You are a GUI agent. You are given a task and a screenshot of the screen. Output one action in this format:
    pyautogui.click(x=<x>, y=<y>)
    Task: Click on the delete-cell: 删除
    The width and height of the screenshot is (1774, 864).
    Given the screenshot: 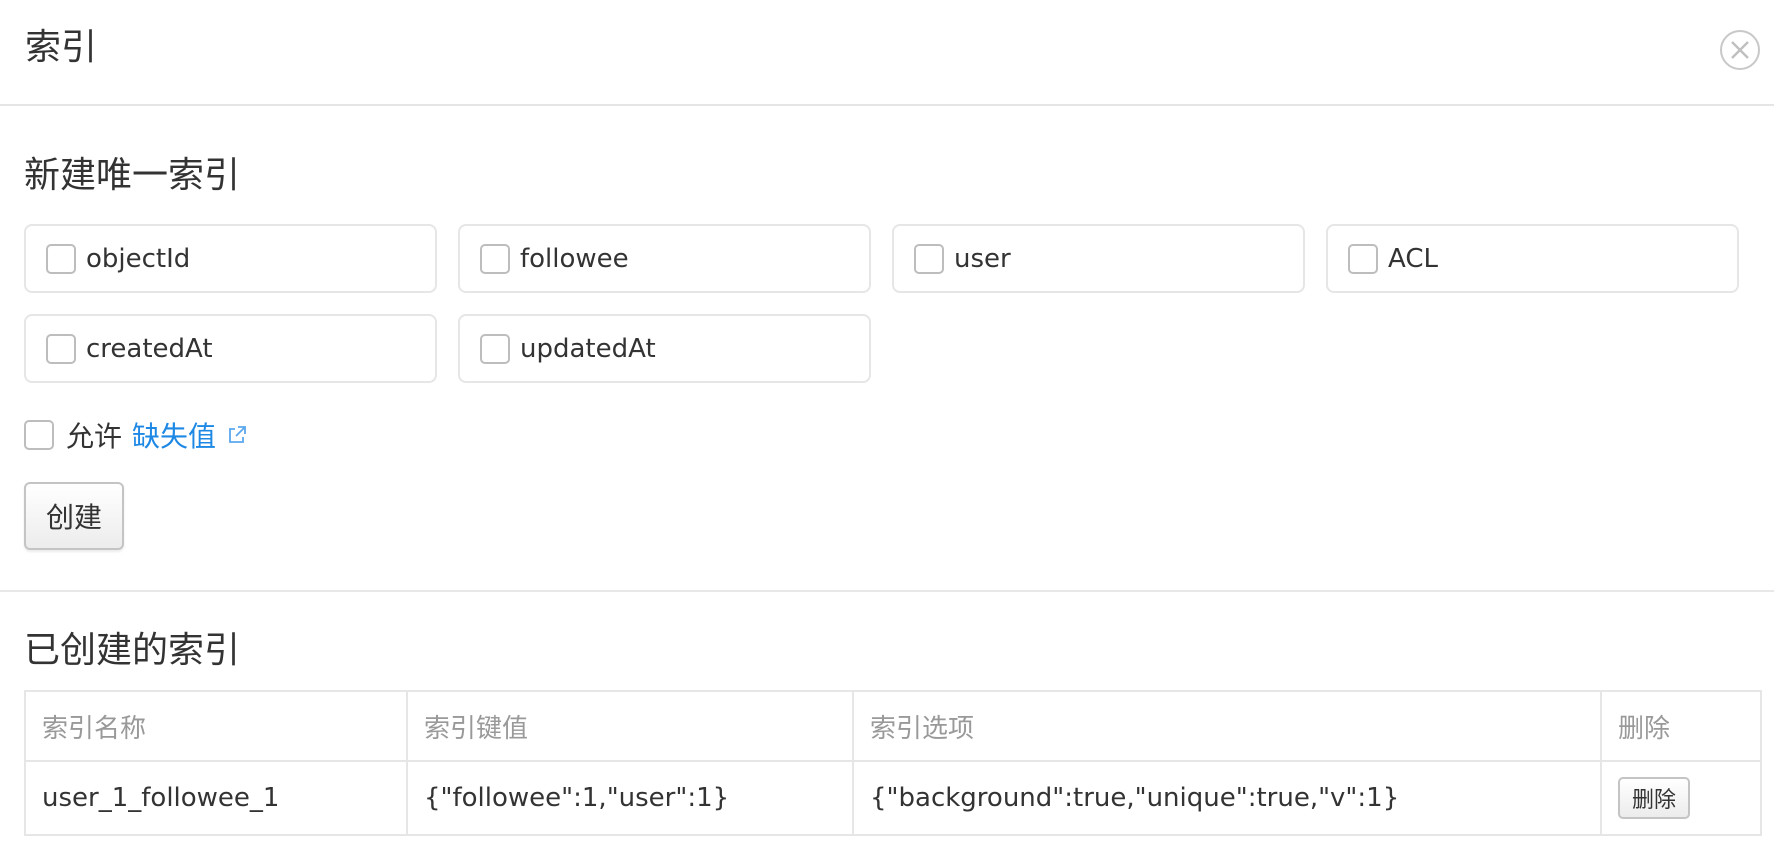 What is the action you would take?
    pyautogui.click(x=1681, y=798)
    